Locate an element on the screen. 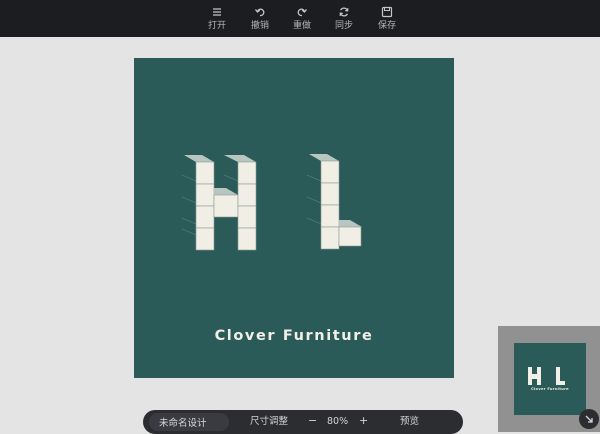  save-label: 保存 is located at coordinates (386, 26).